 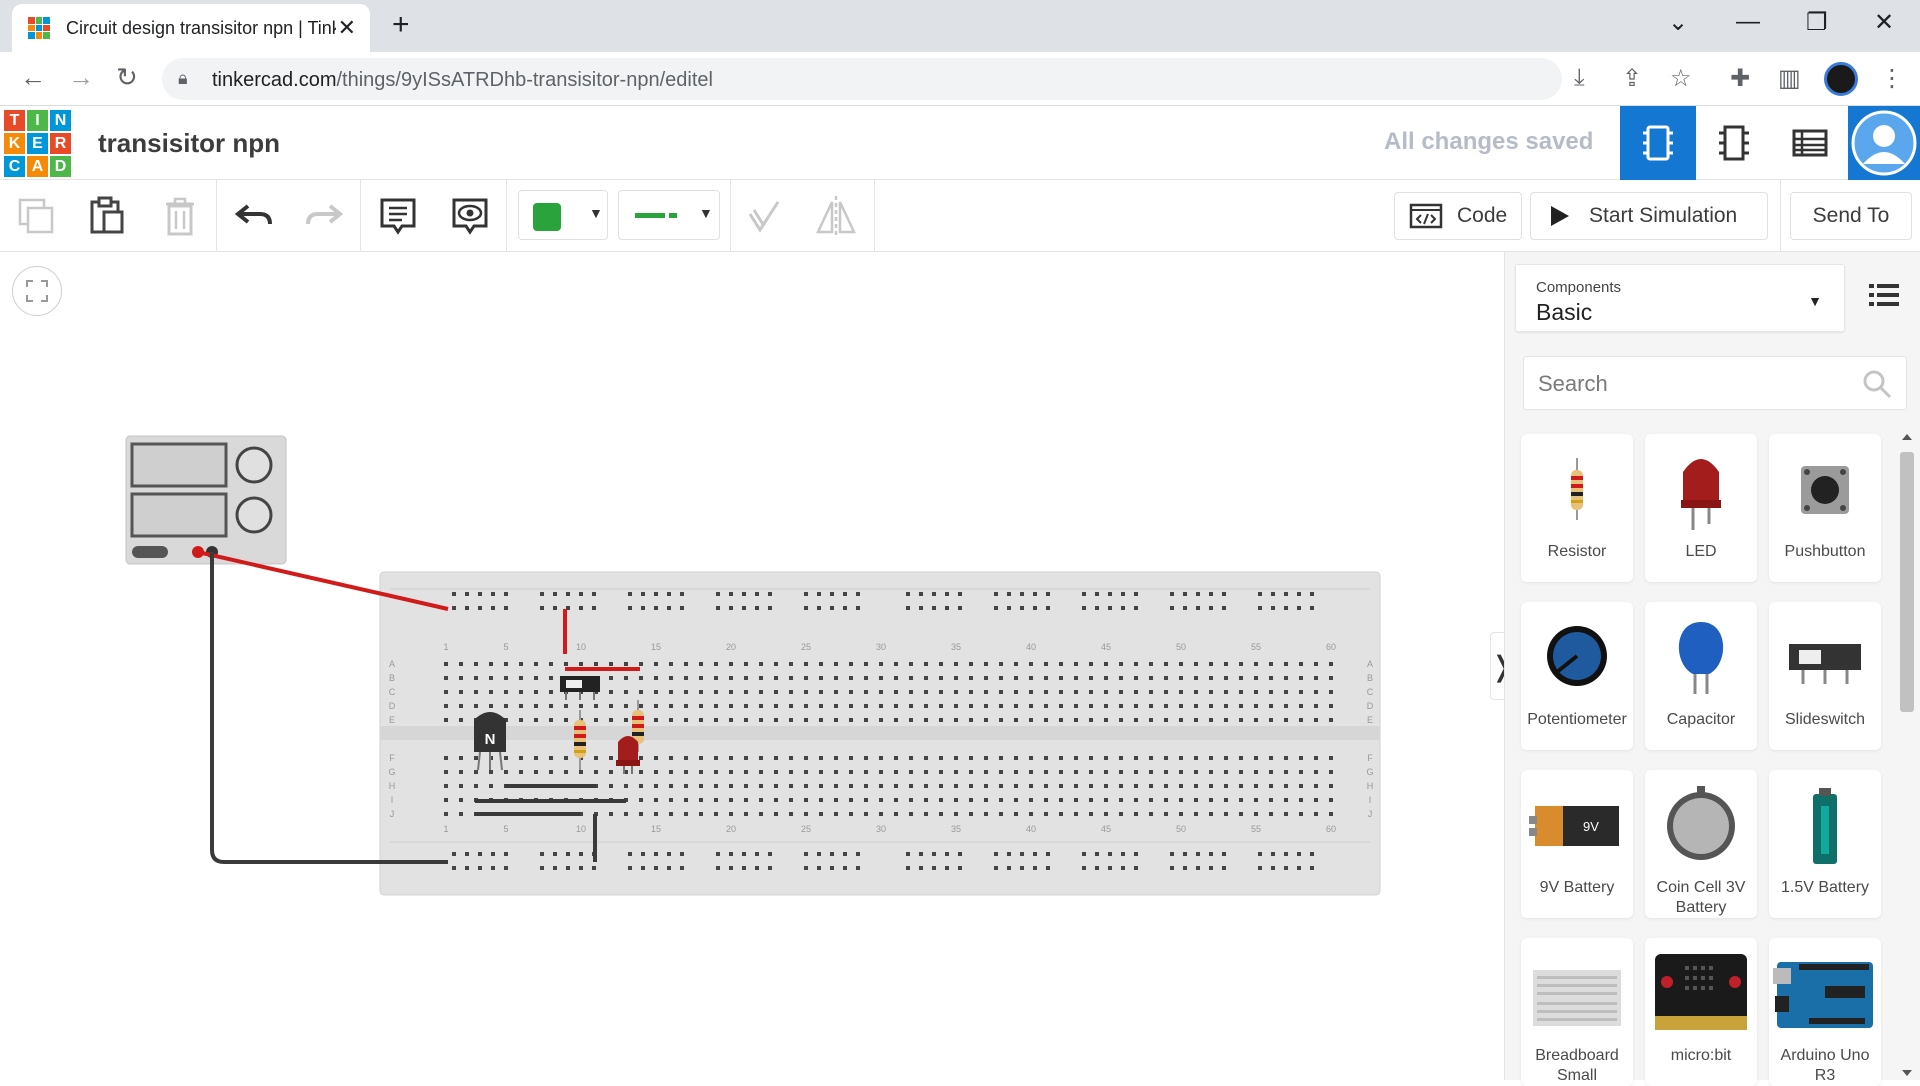 What do you see at coordinates (1789, 78) in the screenshot?
I see `side-panel-icon: ▥` at bounding box center [1789, 78].